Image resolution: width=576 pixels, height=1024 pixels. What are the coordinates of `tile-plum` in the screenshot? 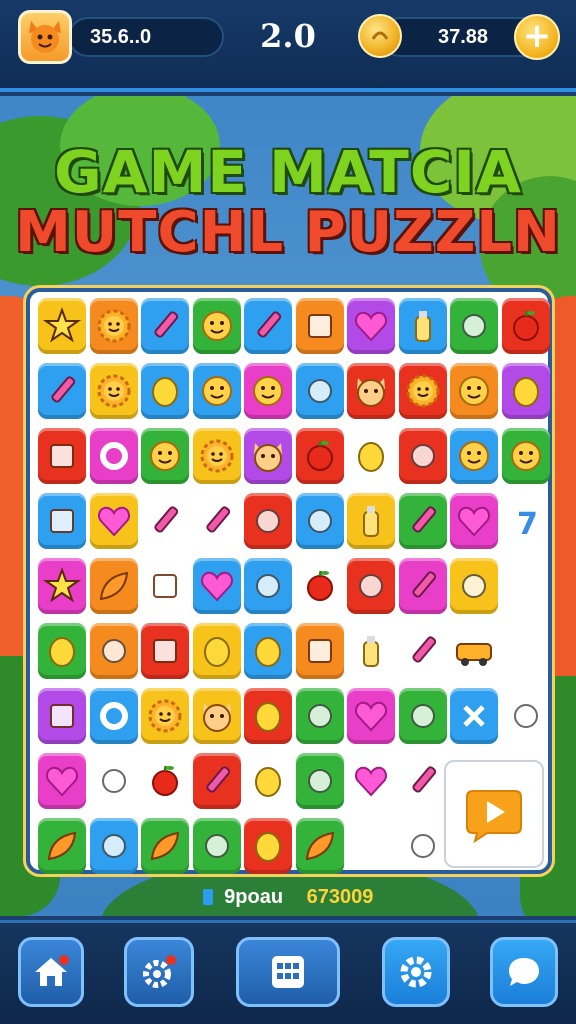 It's located at (525, 391).